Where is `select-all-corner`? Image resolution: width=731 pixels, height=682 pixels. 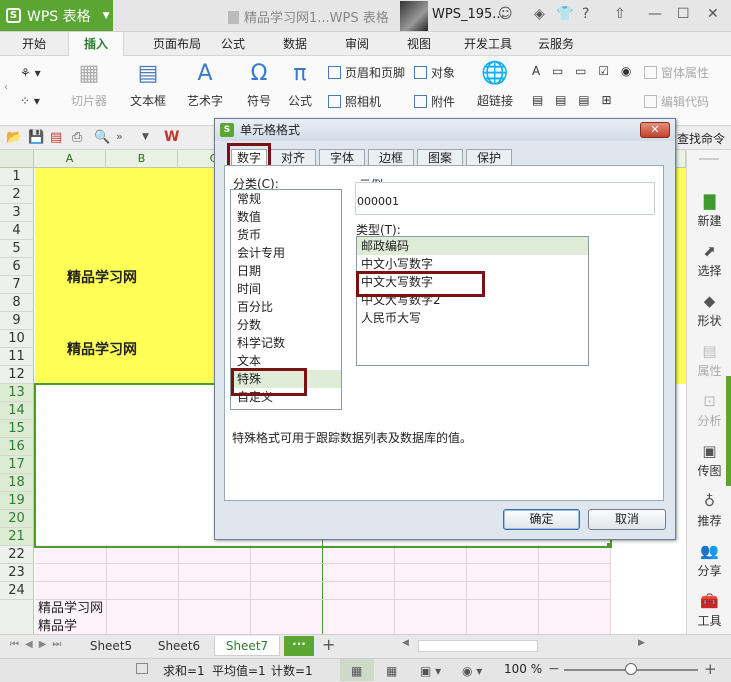 select-all-corner is located at coordinates (17, 159).